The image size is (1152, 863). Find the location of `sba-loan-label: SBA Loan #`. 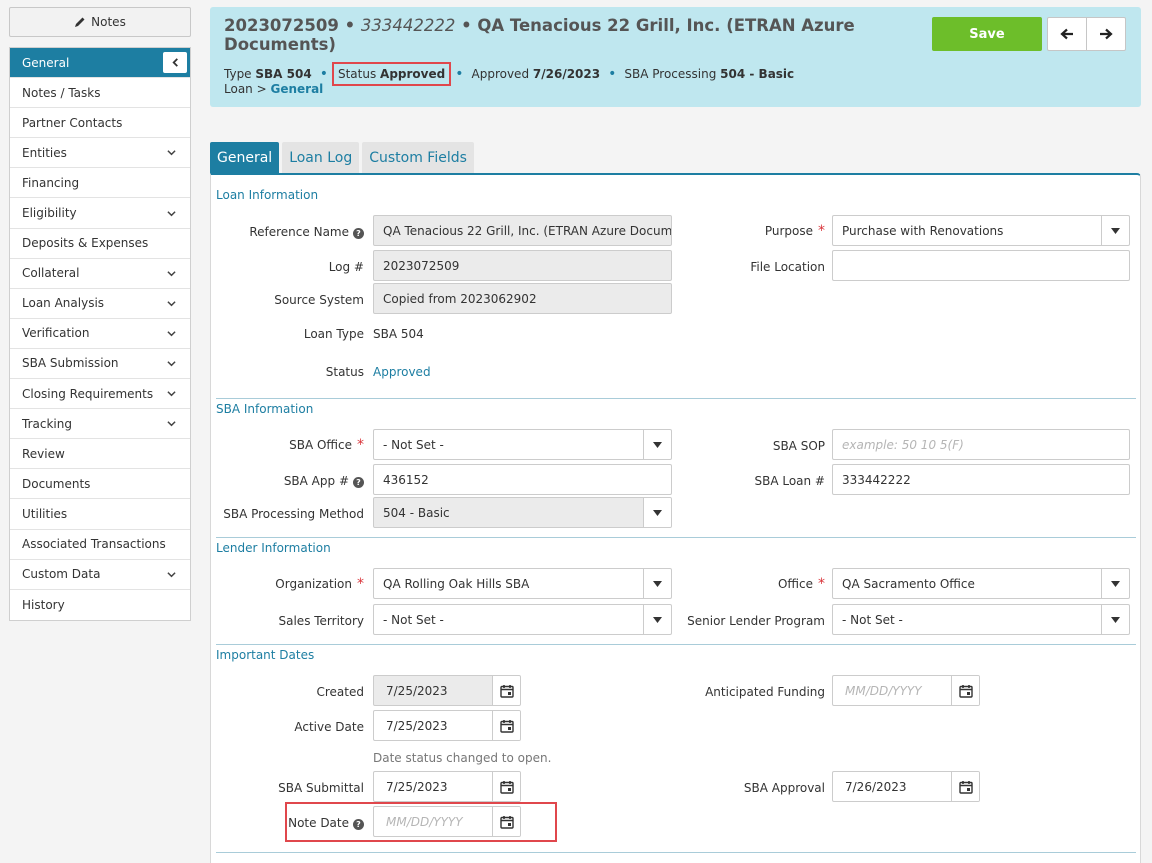

sba-loan-label: SBA Loan # is located at coordinates (789, 481).